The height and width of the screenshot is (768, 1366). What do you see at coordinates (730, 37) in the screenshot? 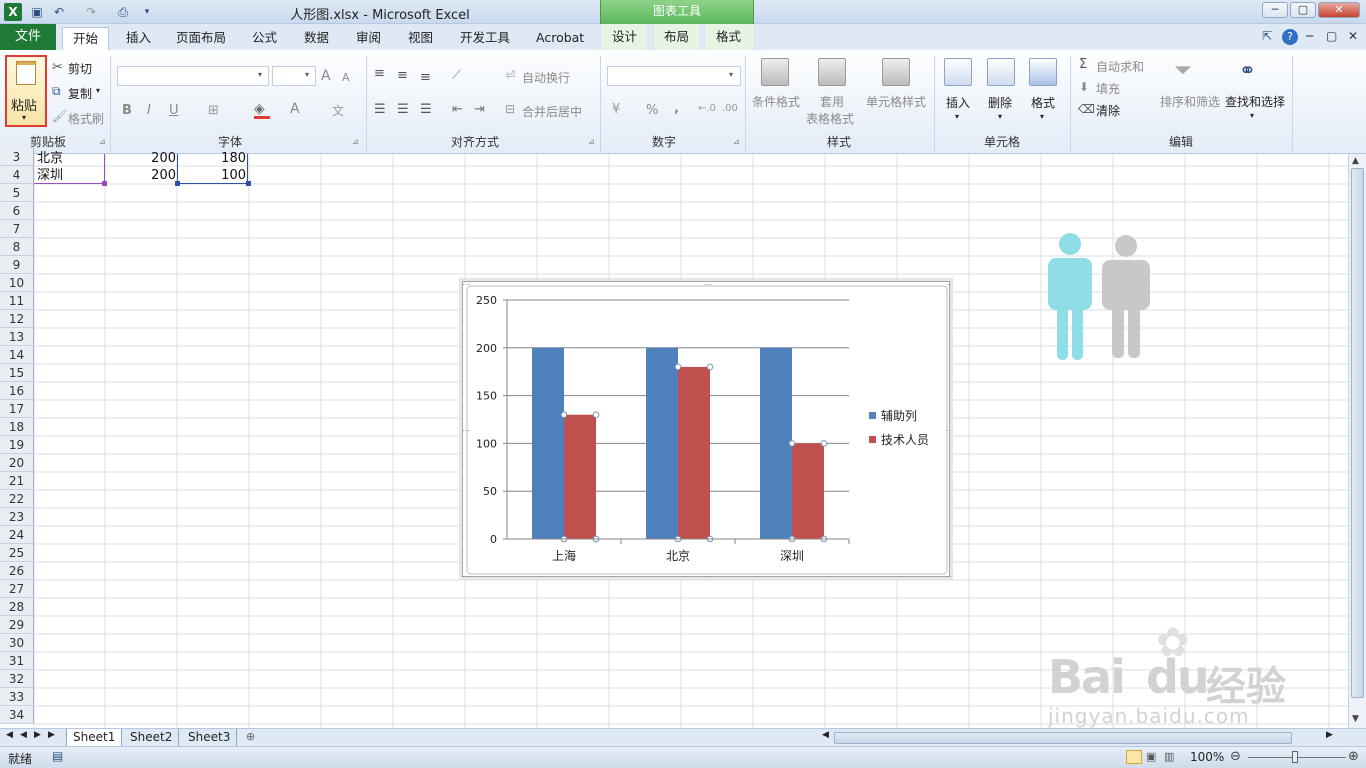
I see `tab-chart-format: 格式` at bounding box center [730, 37].